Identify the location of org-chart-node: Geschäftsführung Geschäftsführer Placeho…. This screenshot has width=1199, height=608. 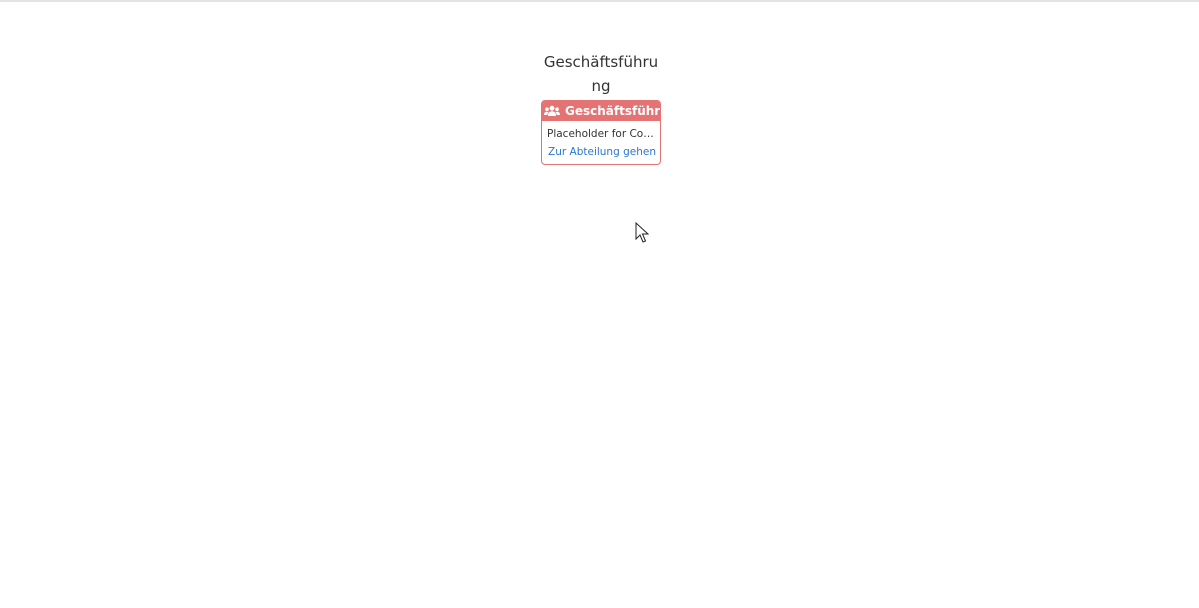
(601, 107).